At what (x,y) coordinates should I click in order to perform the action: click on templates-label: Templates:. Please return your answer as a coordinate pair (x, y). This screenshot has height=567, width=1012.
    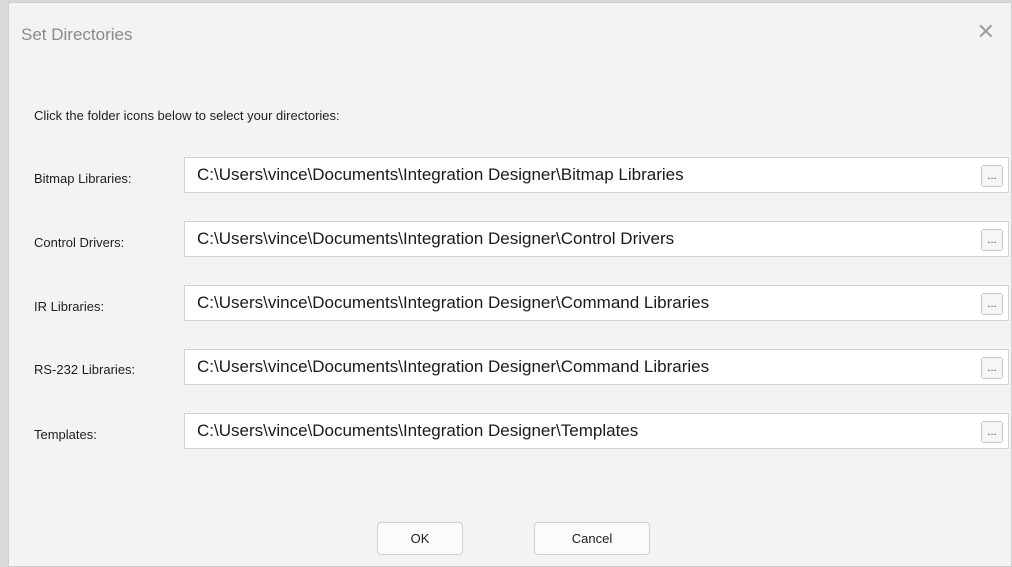
    Looking at the image, I should click on (65, 434).